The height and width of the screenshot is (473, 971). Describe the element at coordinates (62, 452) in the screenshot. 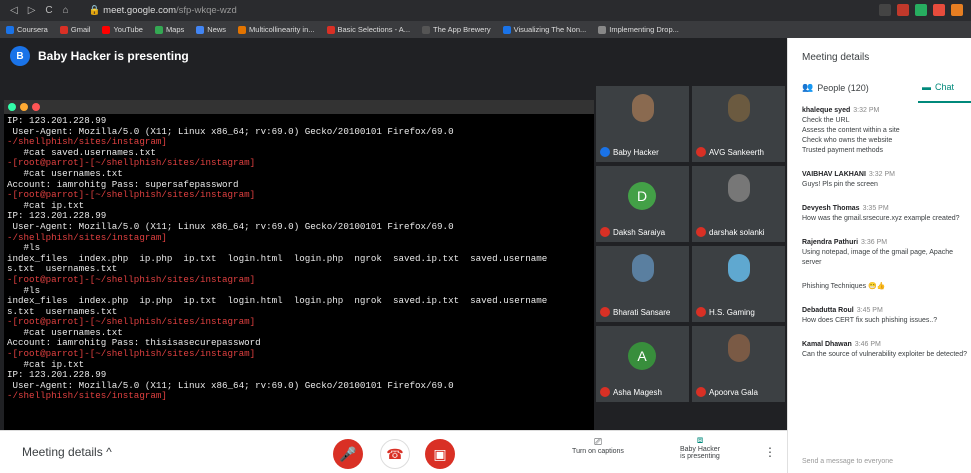

I see `meeting-details-label: Meeting details` at that location.